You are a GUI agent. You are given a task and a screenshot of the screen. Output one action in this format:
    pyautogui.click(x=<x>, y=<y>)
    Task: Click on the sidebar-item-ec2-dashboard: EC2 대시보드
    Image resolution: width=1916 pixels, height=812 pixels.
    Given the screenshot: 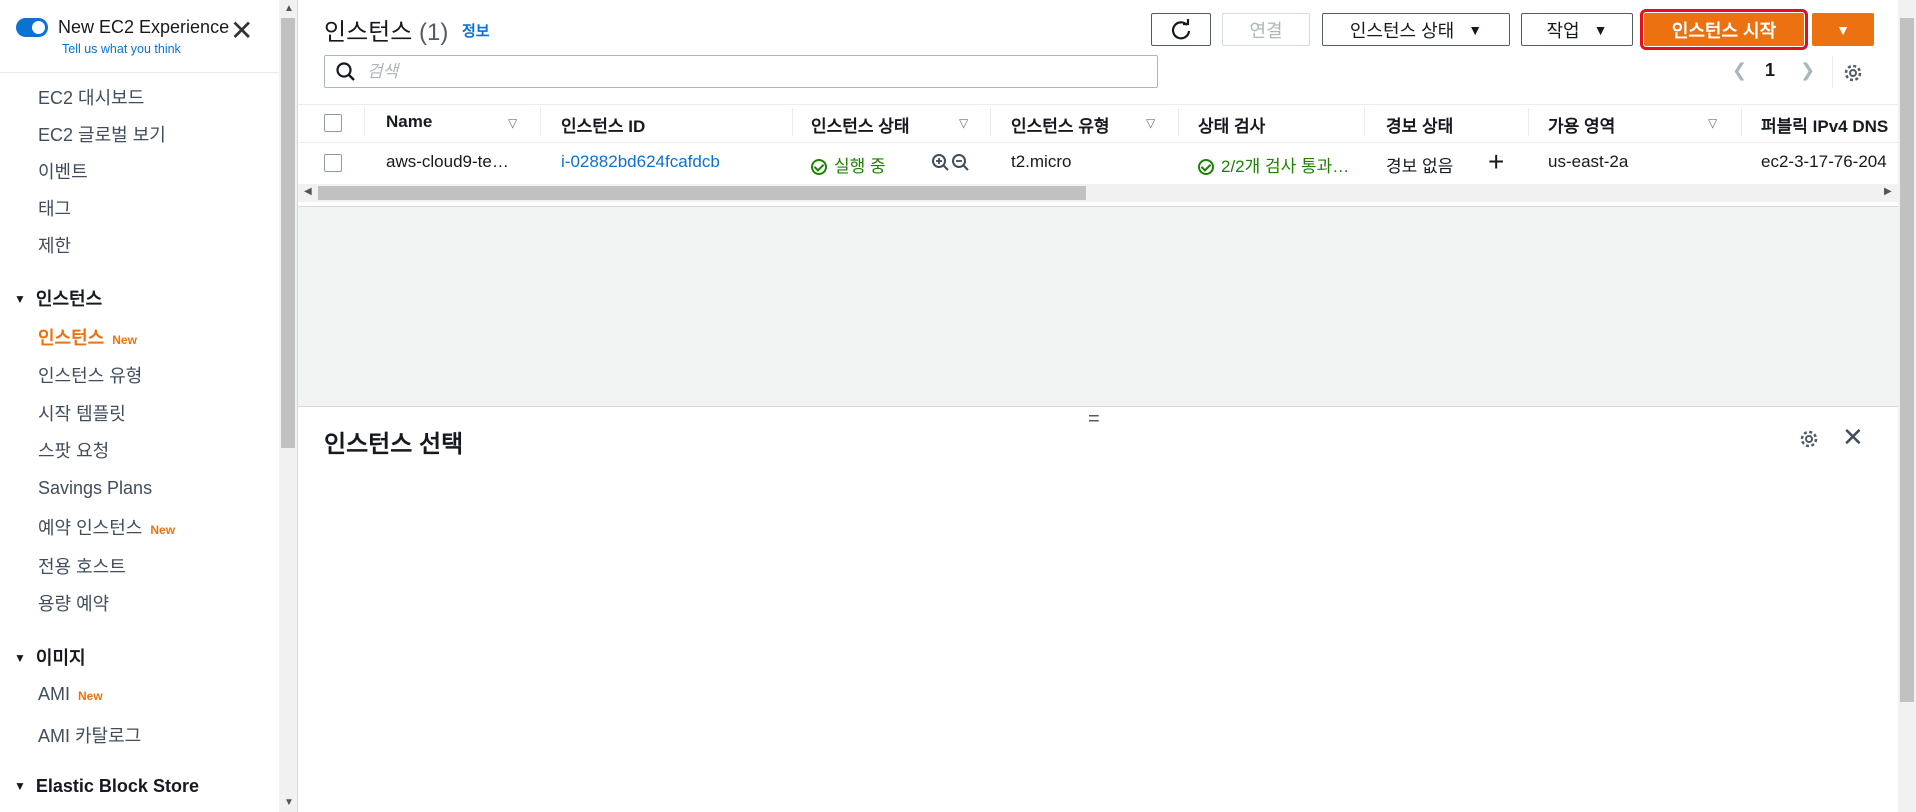 What is the action you would take?
    pyautogui.click(x=91, y=97)
    